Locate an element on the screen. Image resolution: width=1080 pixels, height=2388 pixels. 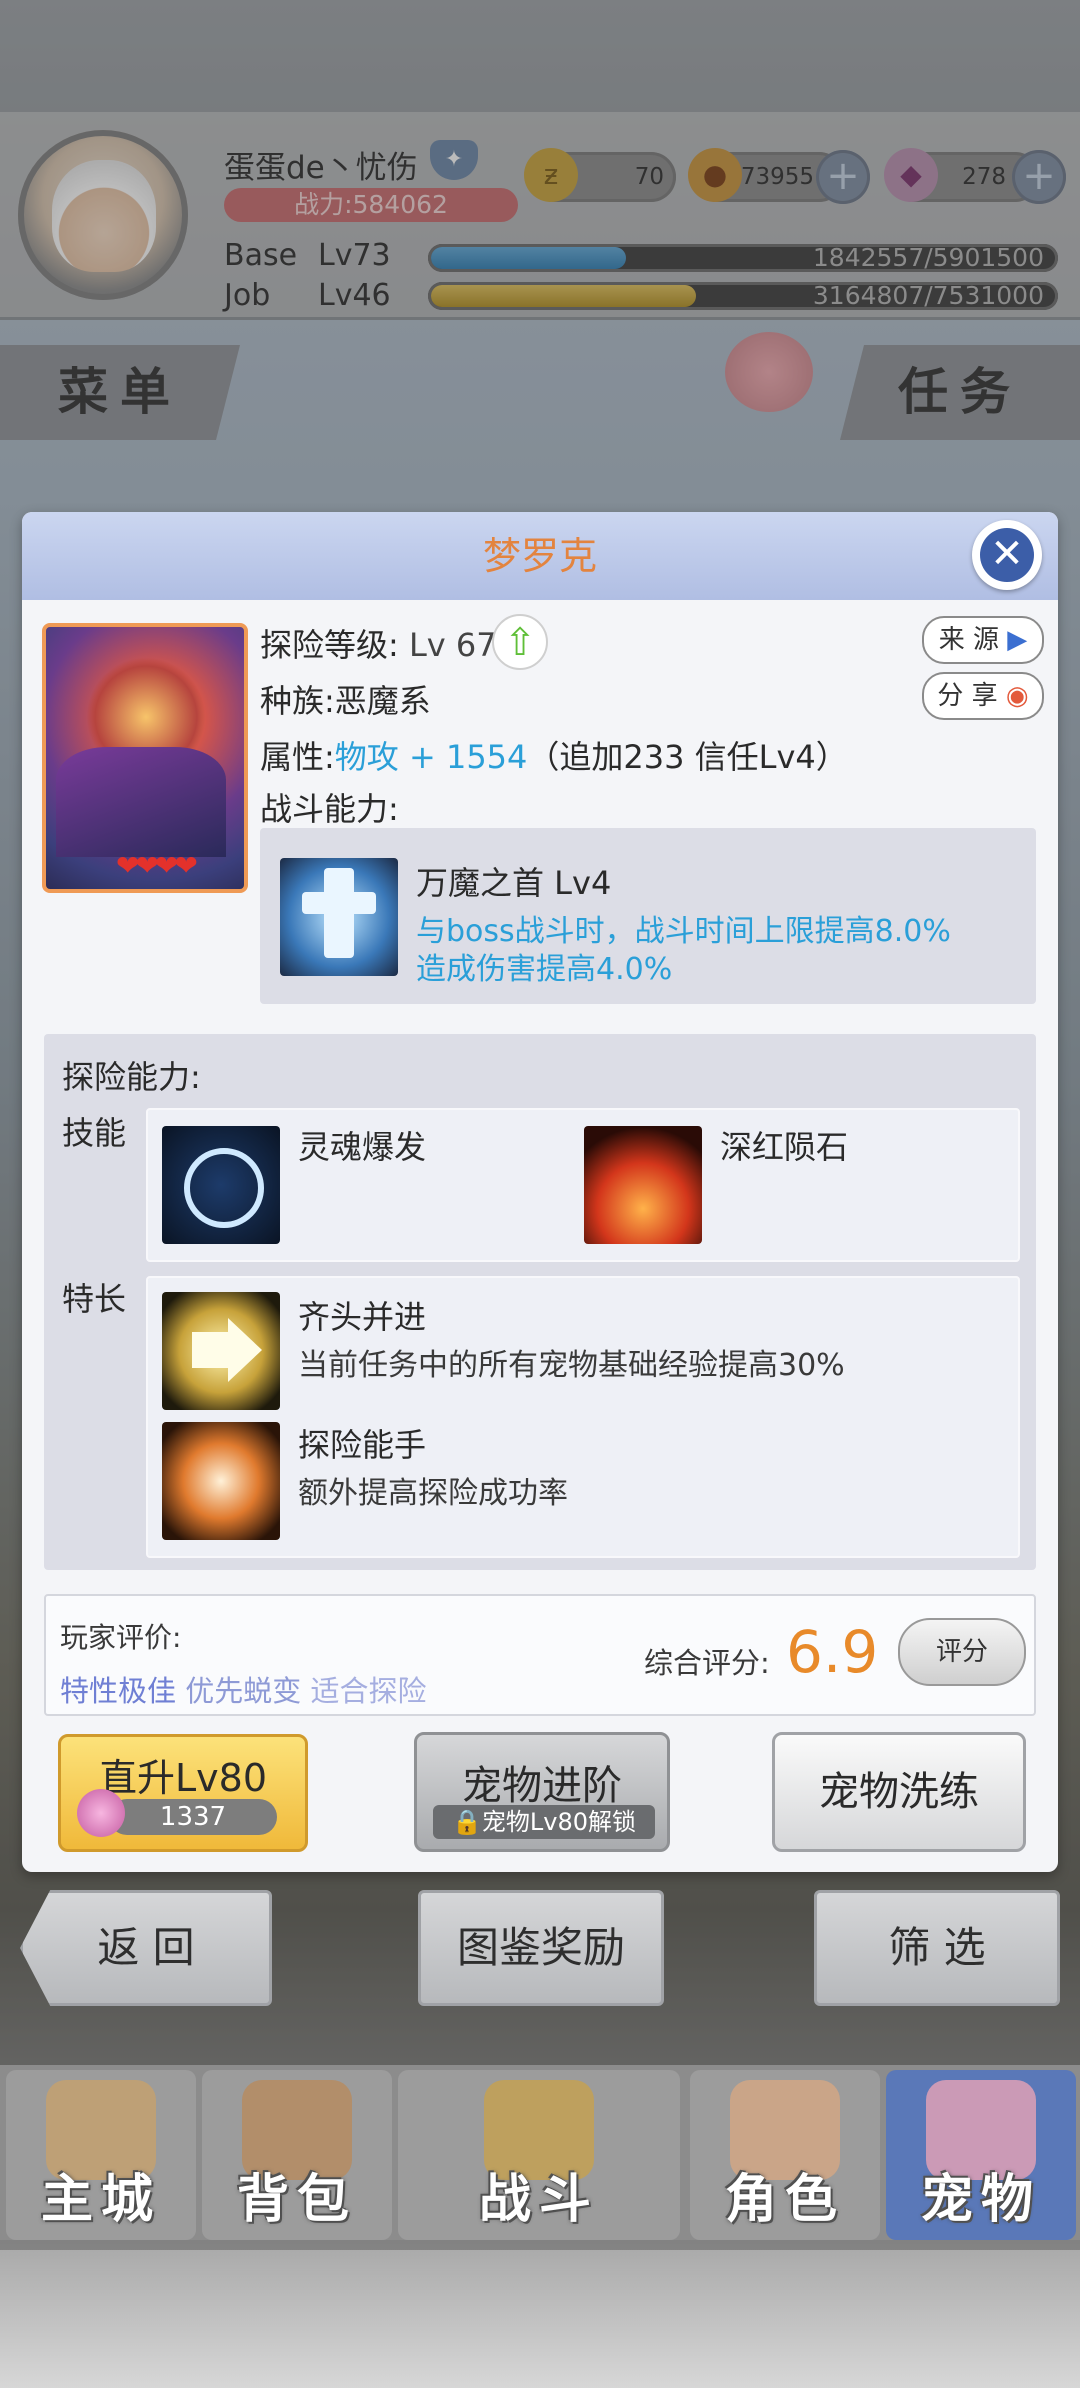
nav-label: 背包 is located at coordinates (296, 2200).